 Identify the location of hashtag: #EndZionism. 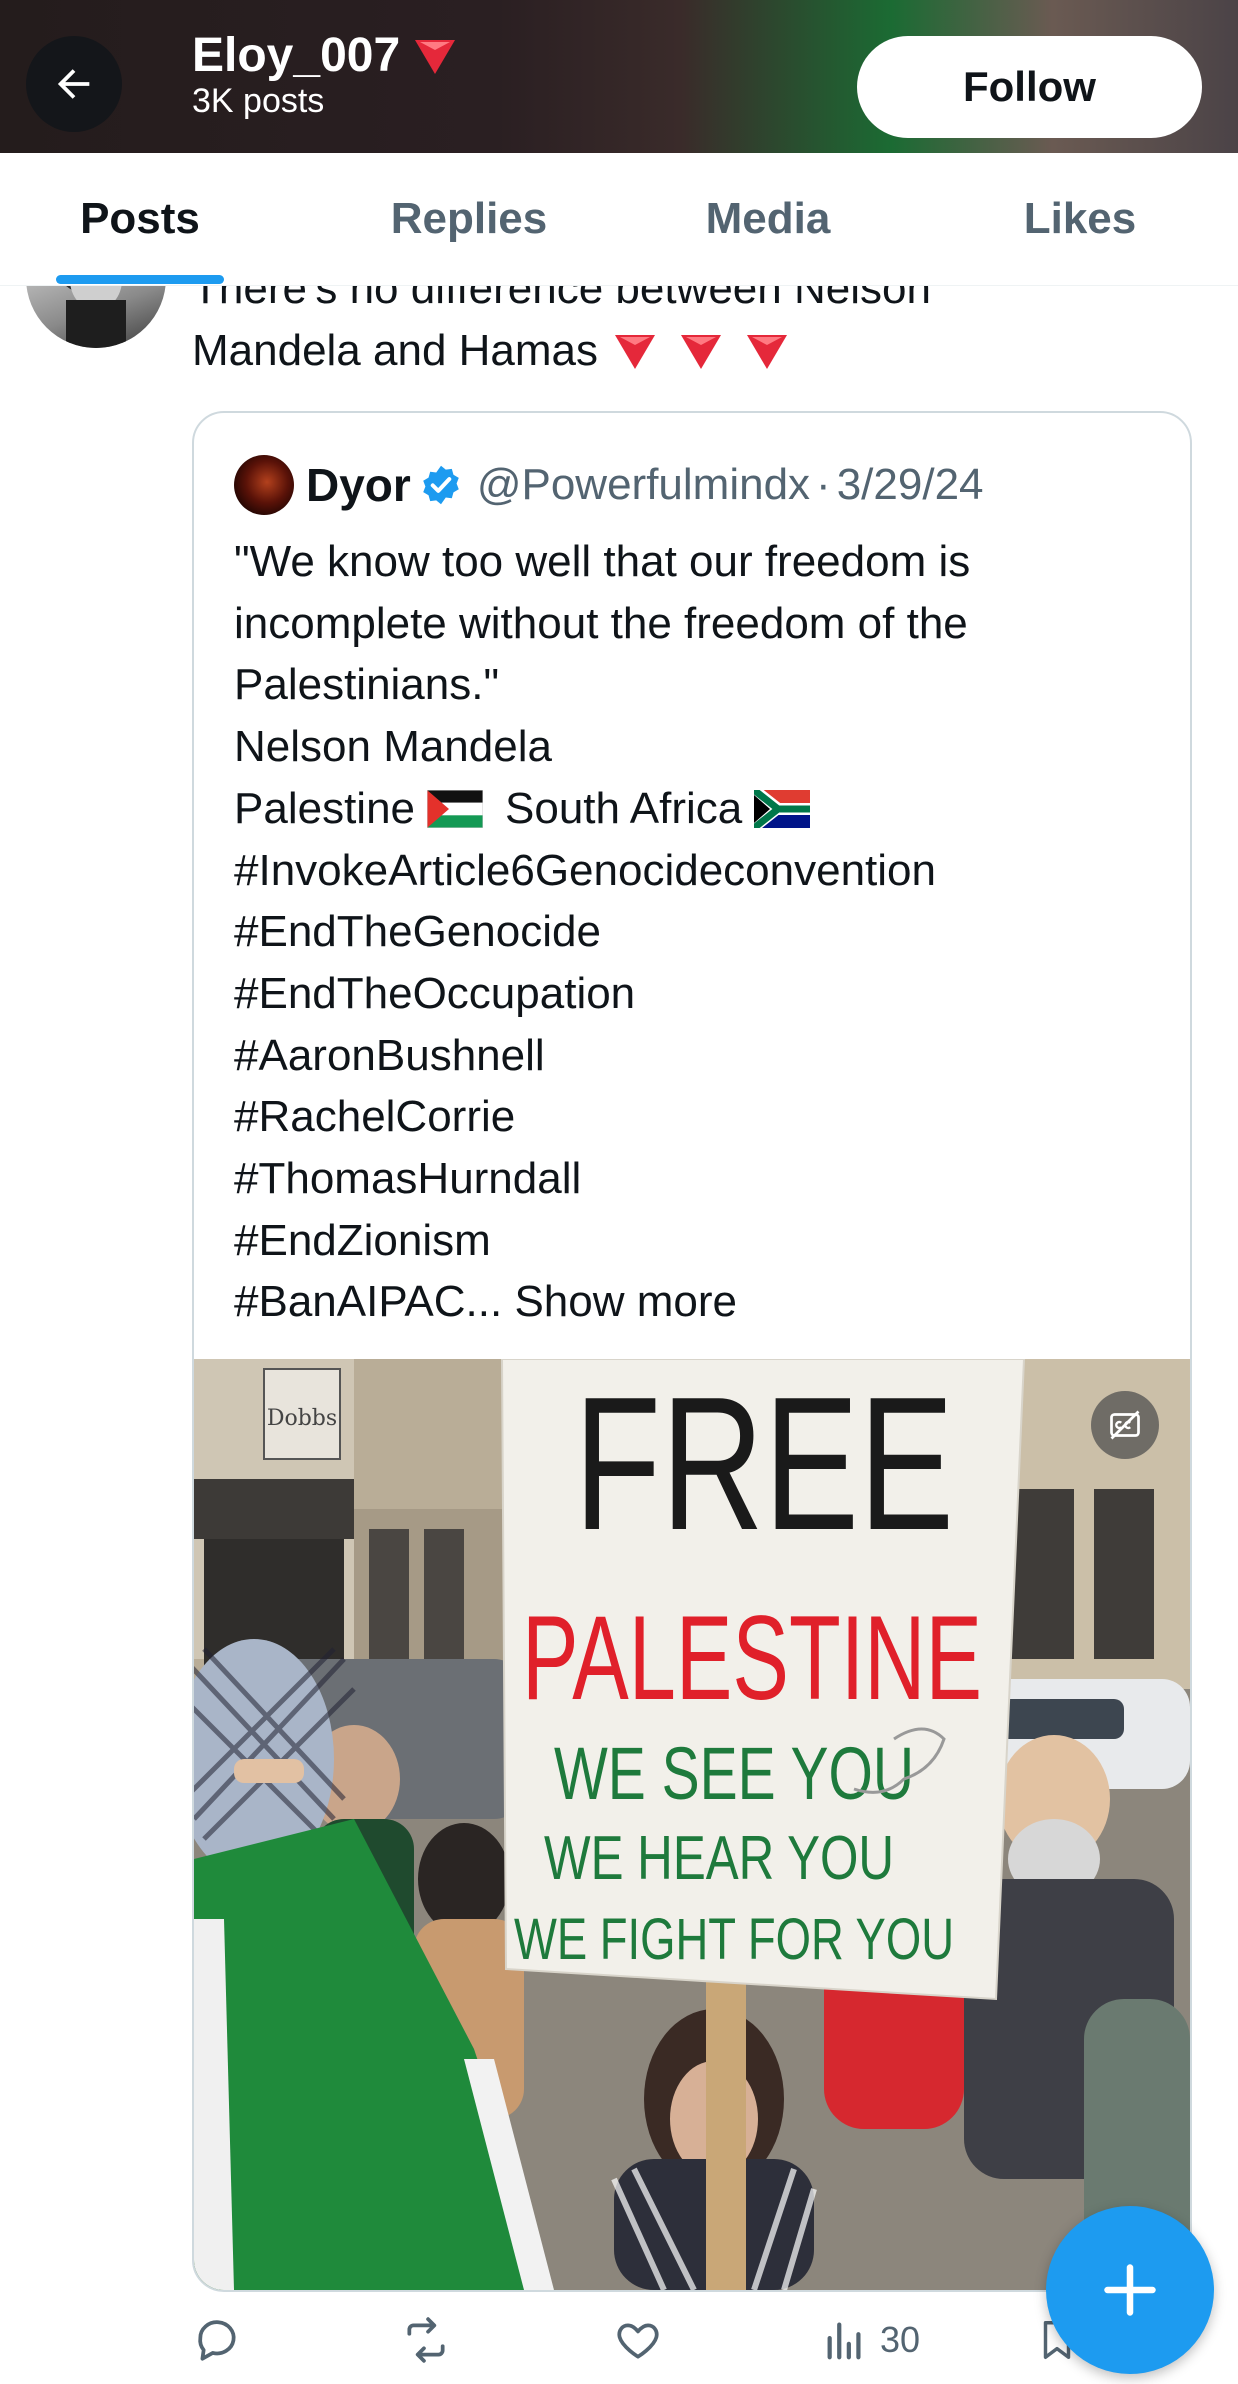
(694, 1241).